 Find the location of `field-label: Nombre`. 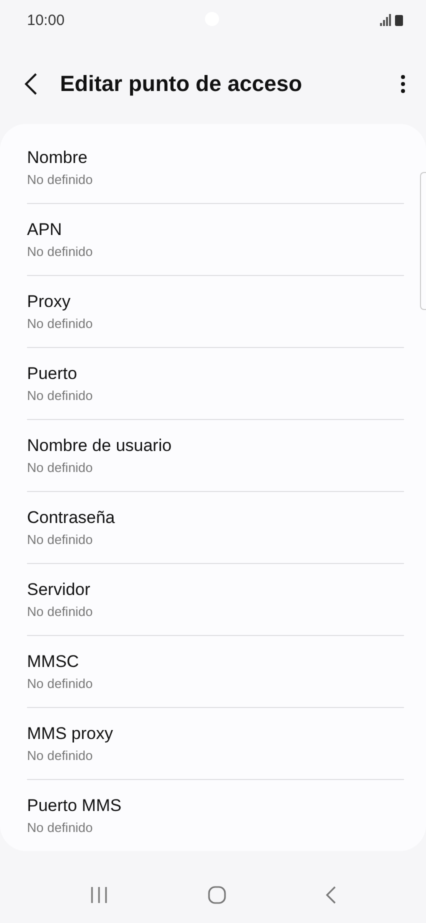

field-label: Nombre is located at coordinates (215, 158).